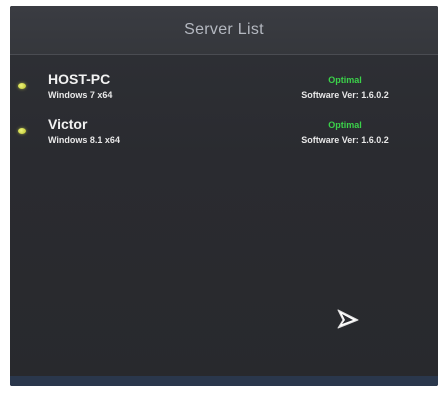  I want to click on title-bar: Server List, so click(224, 30).